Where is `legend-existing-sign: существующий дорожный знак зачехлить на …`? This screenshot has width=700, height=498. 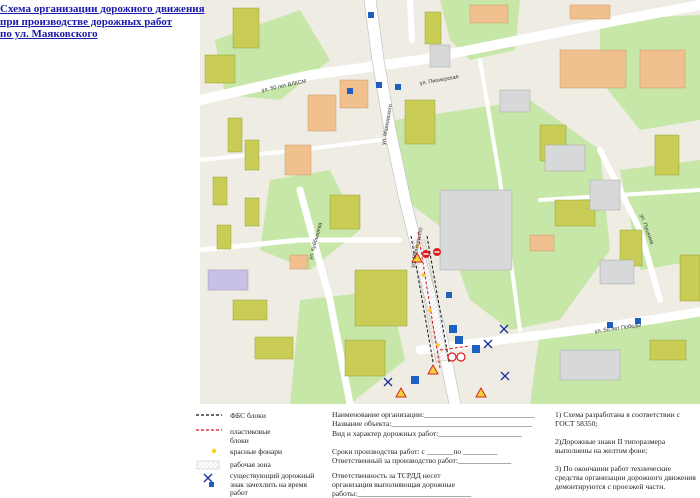 legend-existing-sign: существующий дорожный знак зачехлить на … is located at coordinates (272, 484).